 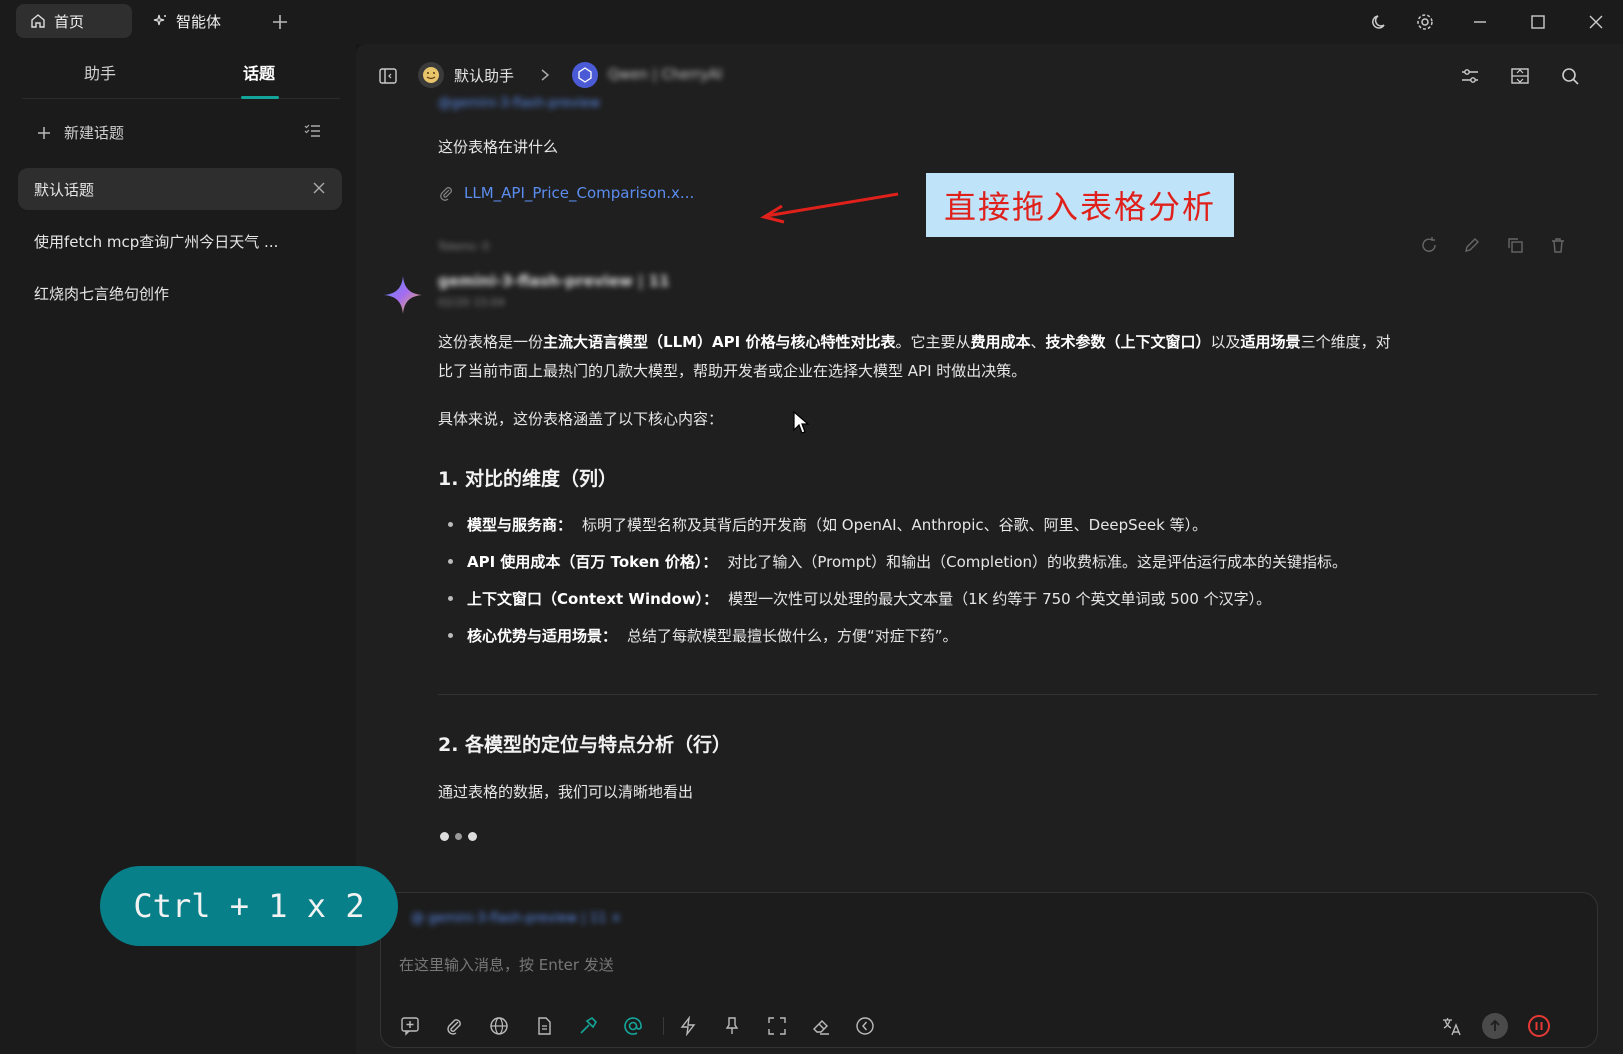 I want to click on knowledge-base-button, so click(x=544, y=1026).